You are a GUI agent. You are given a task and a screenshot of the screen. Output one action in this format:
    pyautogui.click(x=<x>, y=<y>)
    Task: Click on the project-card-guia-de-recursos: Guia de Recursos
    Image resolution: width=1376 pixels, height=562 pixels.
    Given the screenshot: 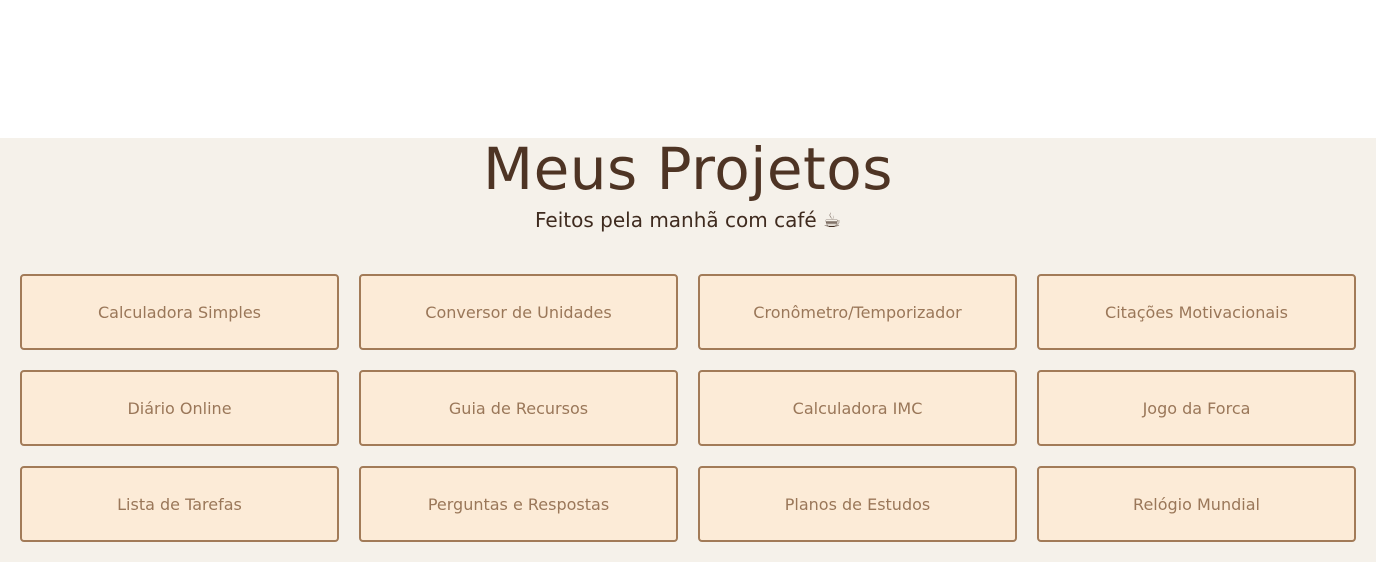 What is the action you would take?
    pyautogui.click(x=518, y=408)
    